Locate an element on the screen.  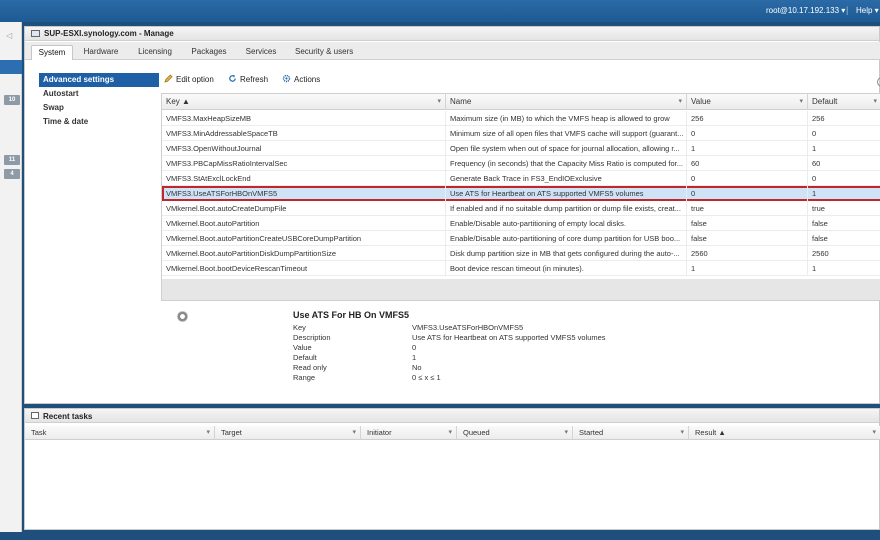
cell-value: false is located at coordinates (747, 238).